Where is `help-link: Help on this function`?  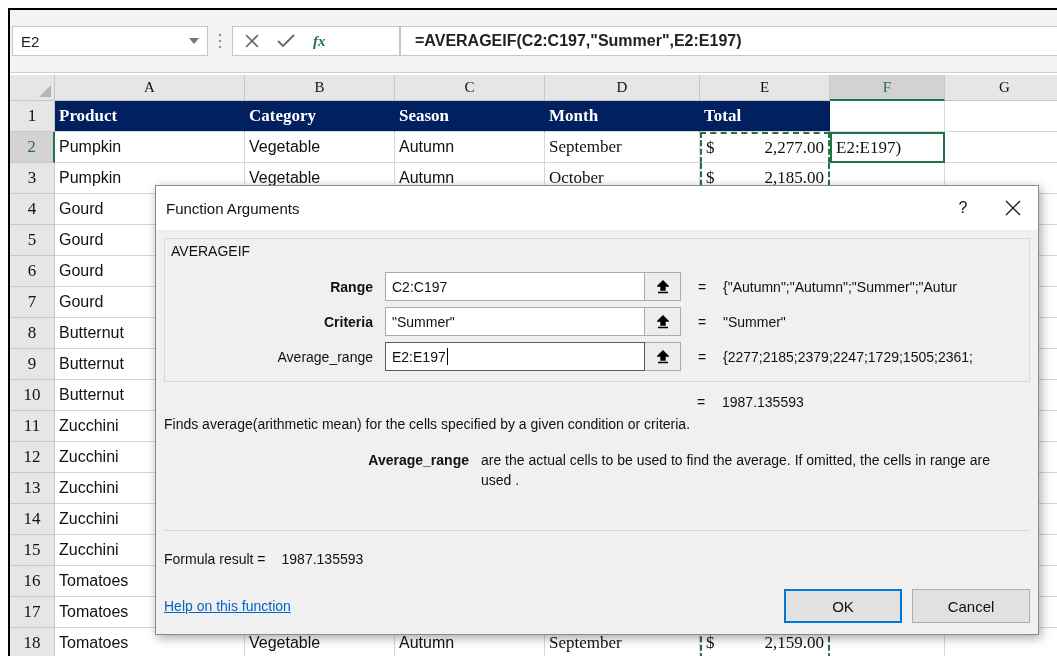
help-link: Help on this function is located at coordinates (227, 606).